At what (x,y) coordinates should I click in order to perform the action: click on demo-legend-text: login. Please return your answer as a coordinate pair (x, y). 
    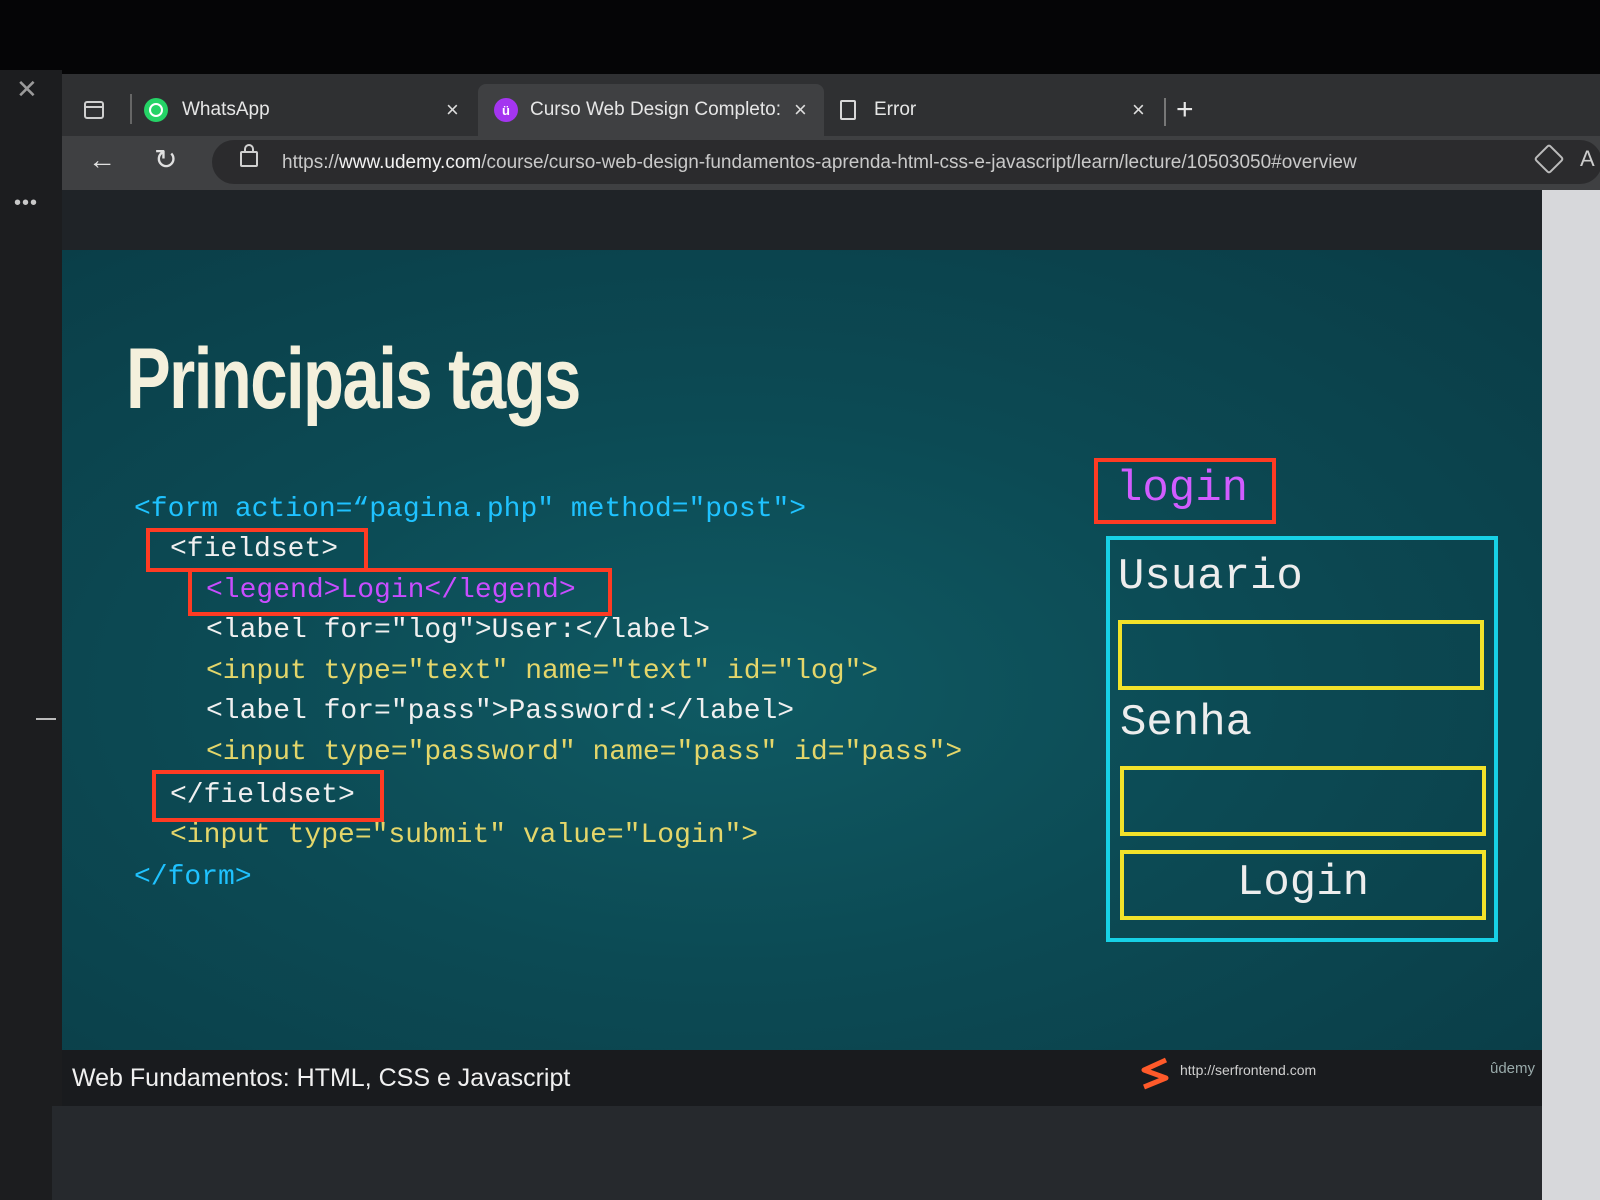
    Looking at the image, I should click on (1182, 489).